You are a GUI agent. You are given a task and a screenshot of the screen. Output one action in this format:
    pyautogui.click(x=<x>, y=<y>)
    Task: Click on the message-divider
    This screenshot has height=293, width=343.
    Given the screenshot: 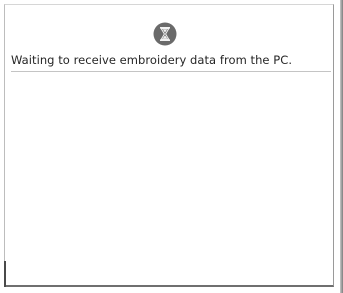 What is the action you would take?
    pyautogui.click(x=171, y=71)
    